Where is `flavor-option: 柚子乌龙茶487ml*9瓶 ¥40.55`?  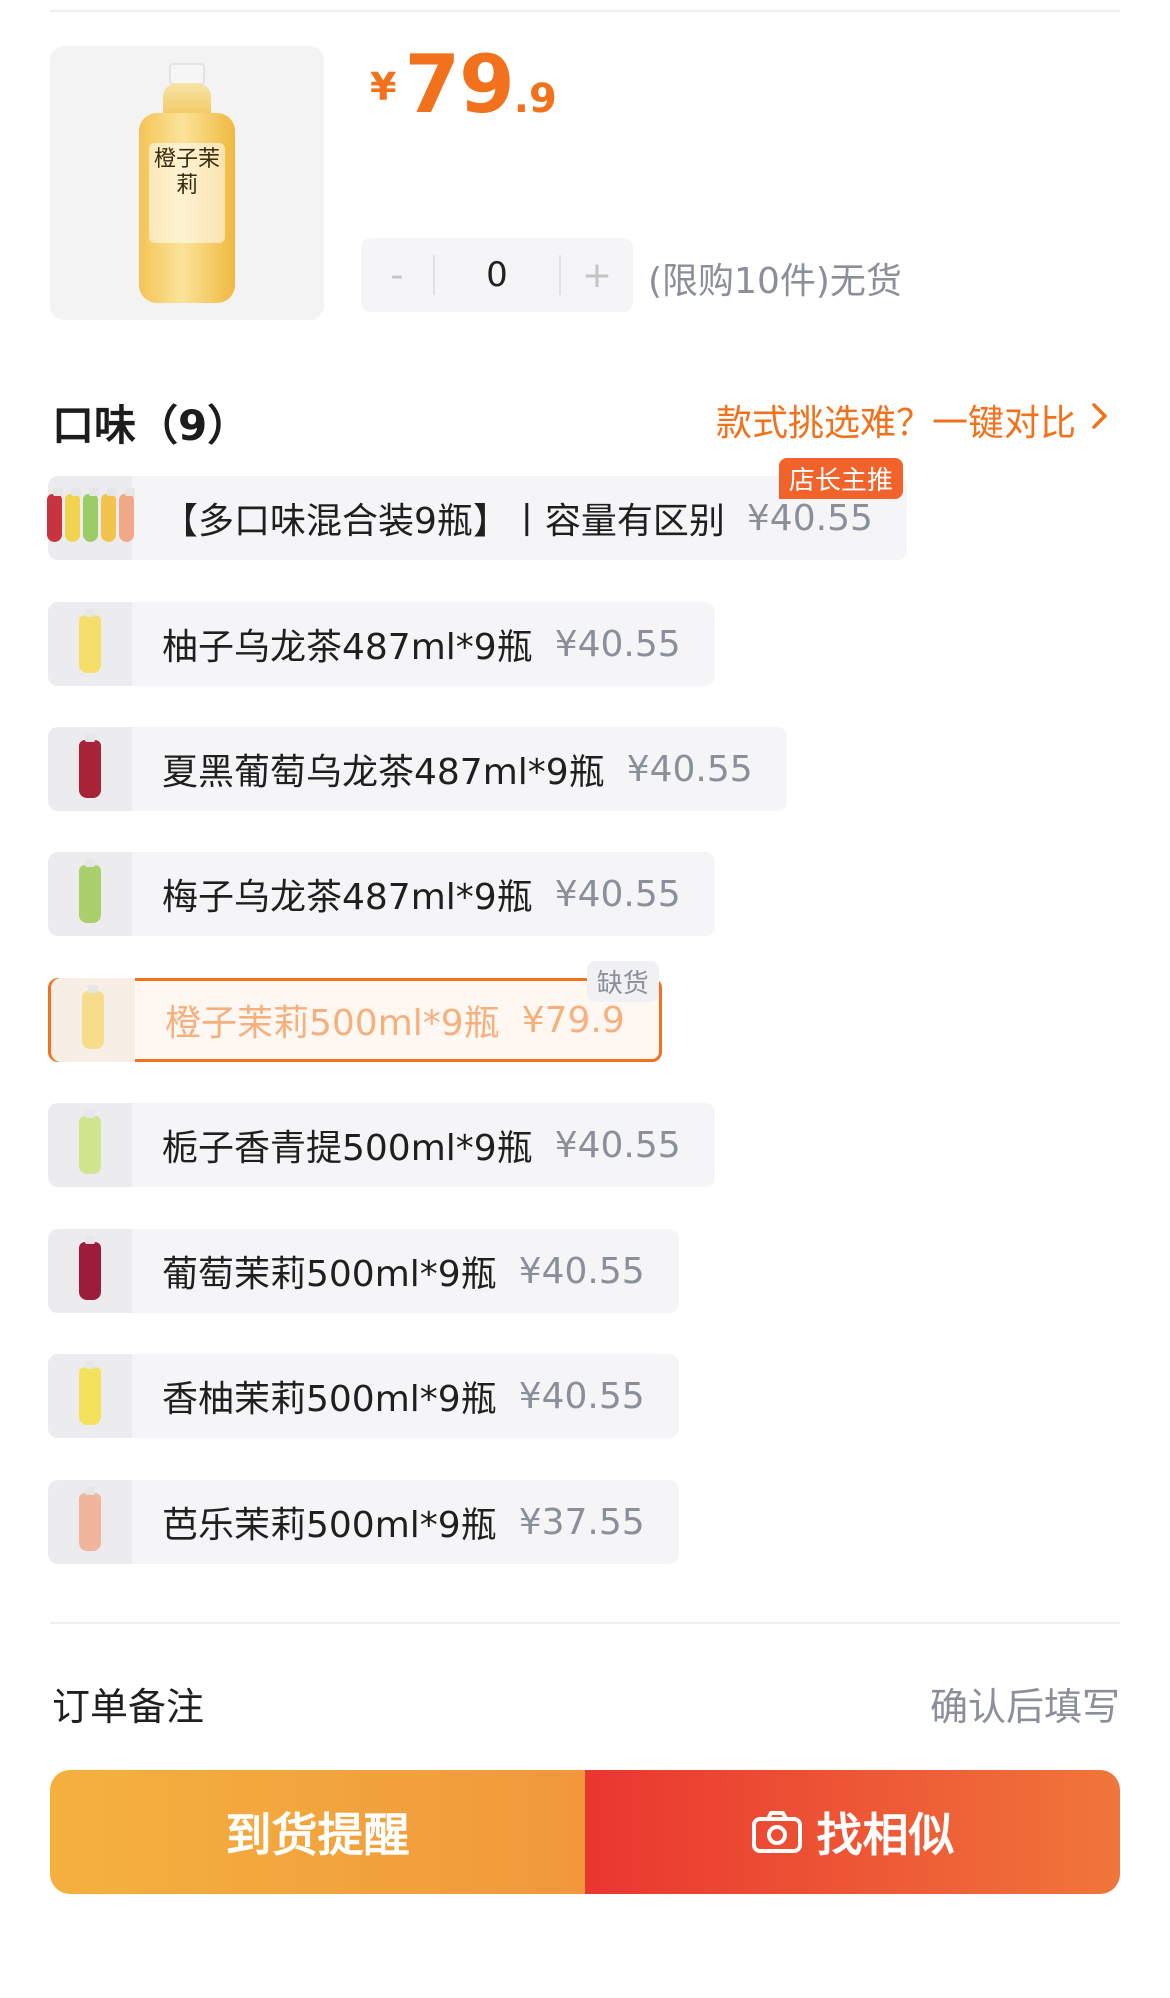
flavor-option: 柚子乌龙茶487ml*9瓶 ¥40.55 is located at coordinates (381, 644).